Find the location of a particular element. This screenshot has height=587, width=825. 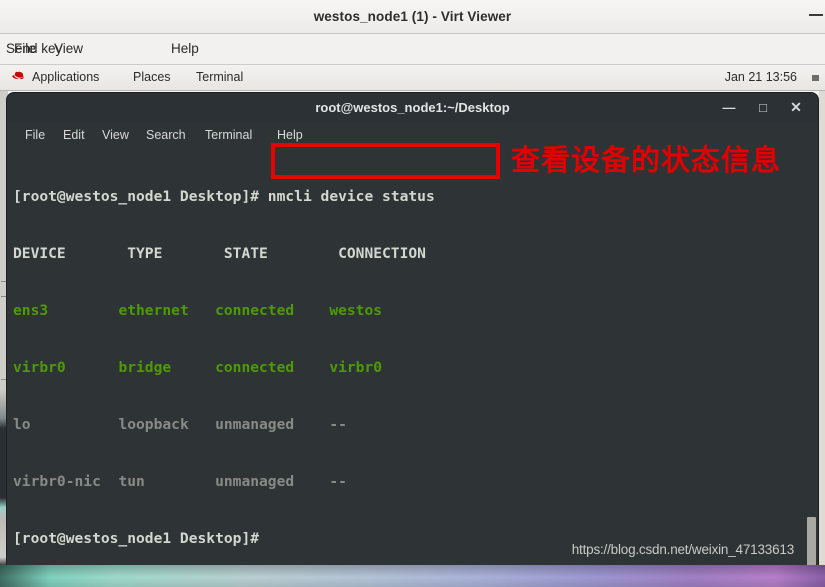

panel-item-places: Places is located at coordinates (152, 77).